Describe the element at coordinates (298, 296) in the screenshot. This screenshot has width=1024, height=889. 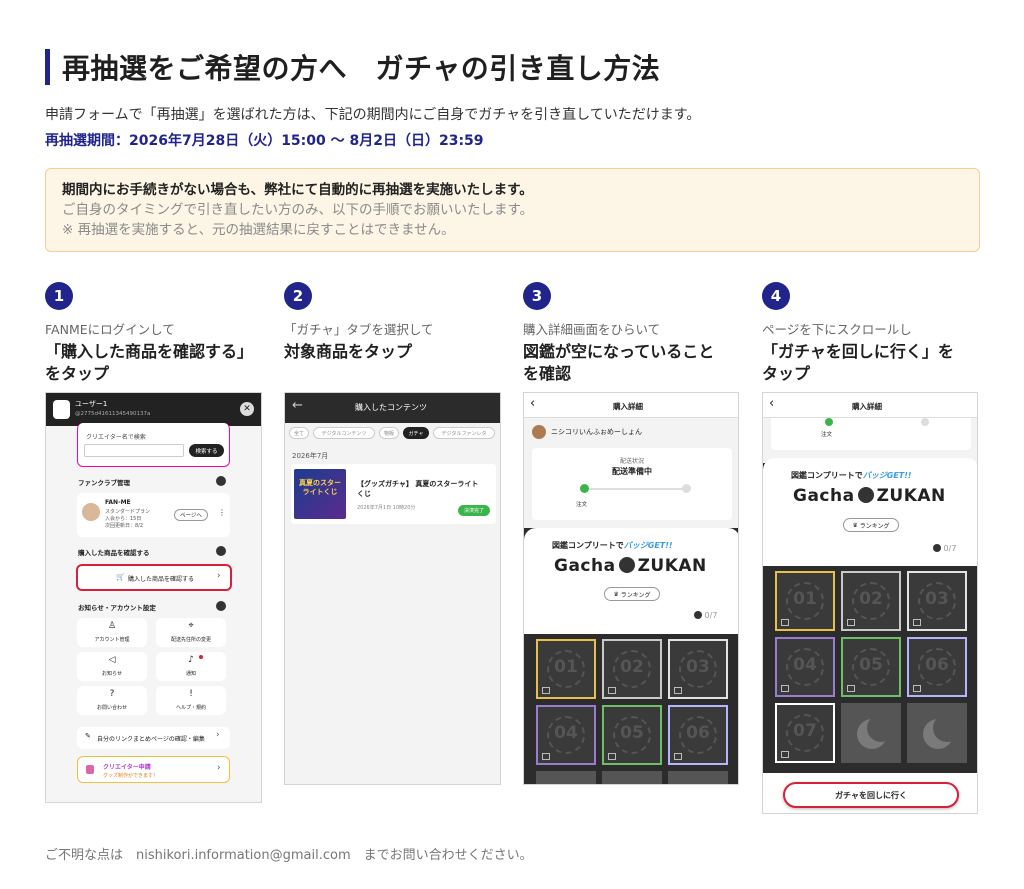
I see `step-number: 2` at that location.